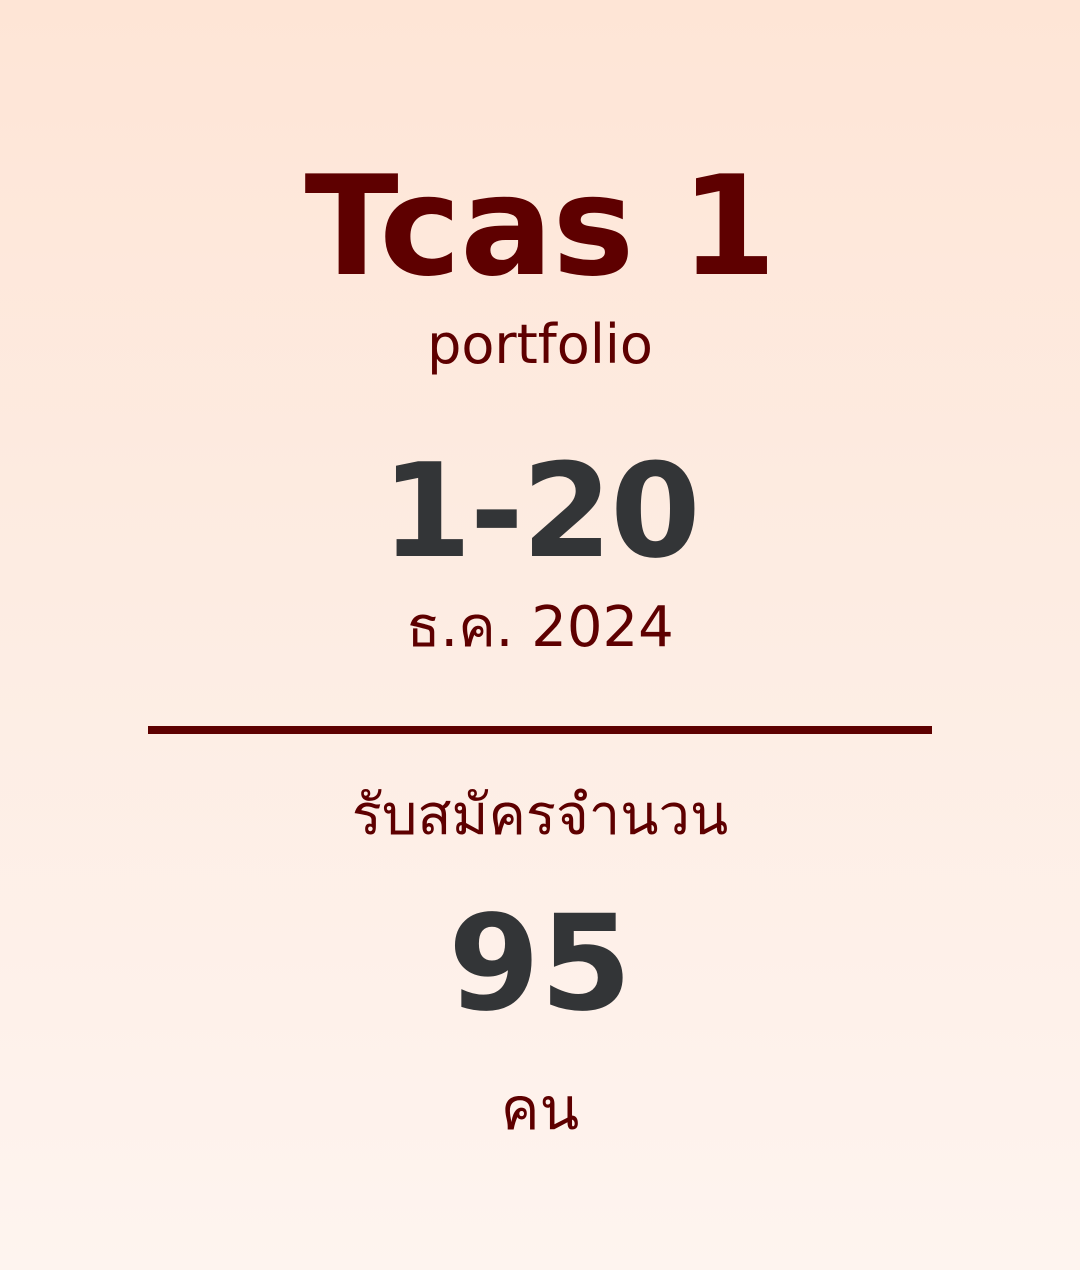 This screenshot has width=1080, height=1270. Describe the element at coordinates (540, 730) in the screenshot. I see `divider` at that location.